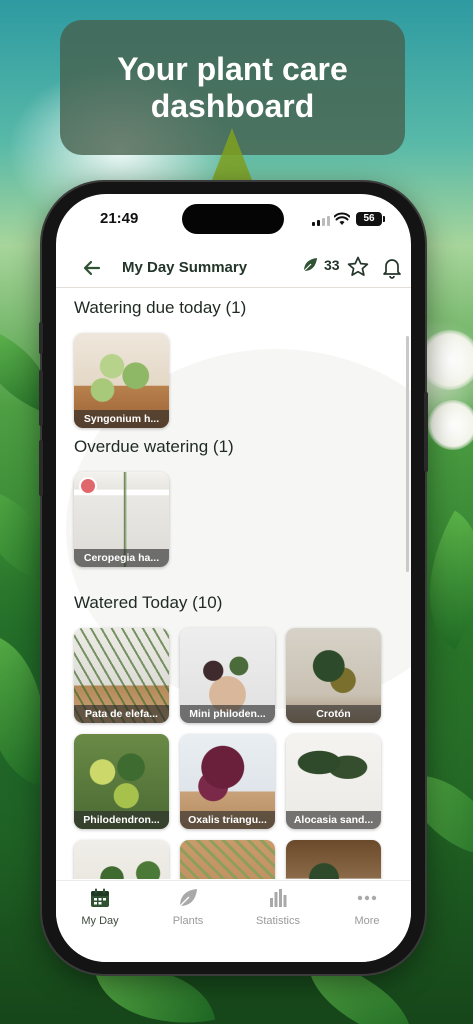 The width and height of the screenshot is (473, 1024). I want to click on tab-plants: Plants, so click(188, 911).